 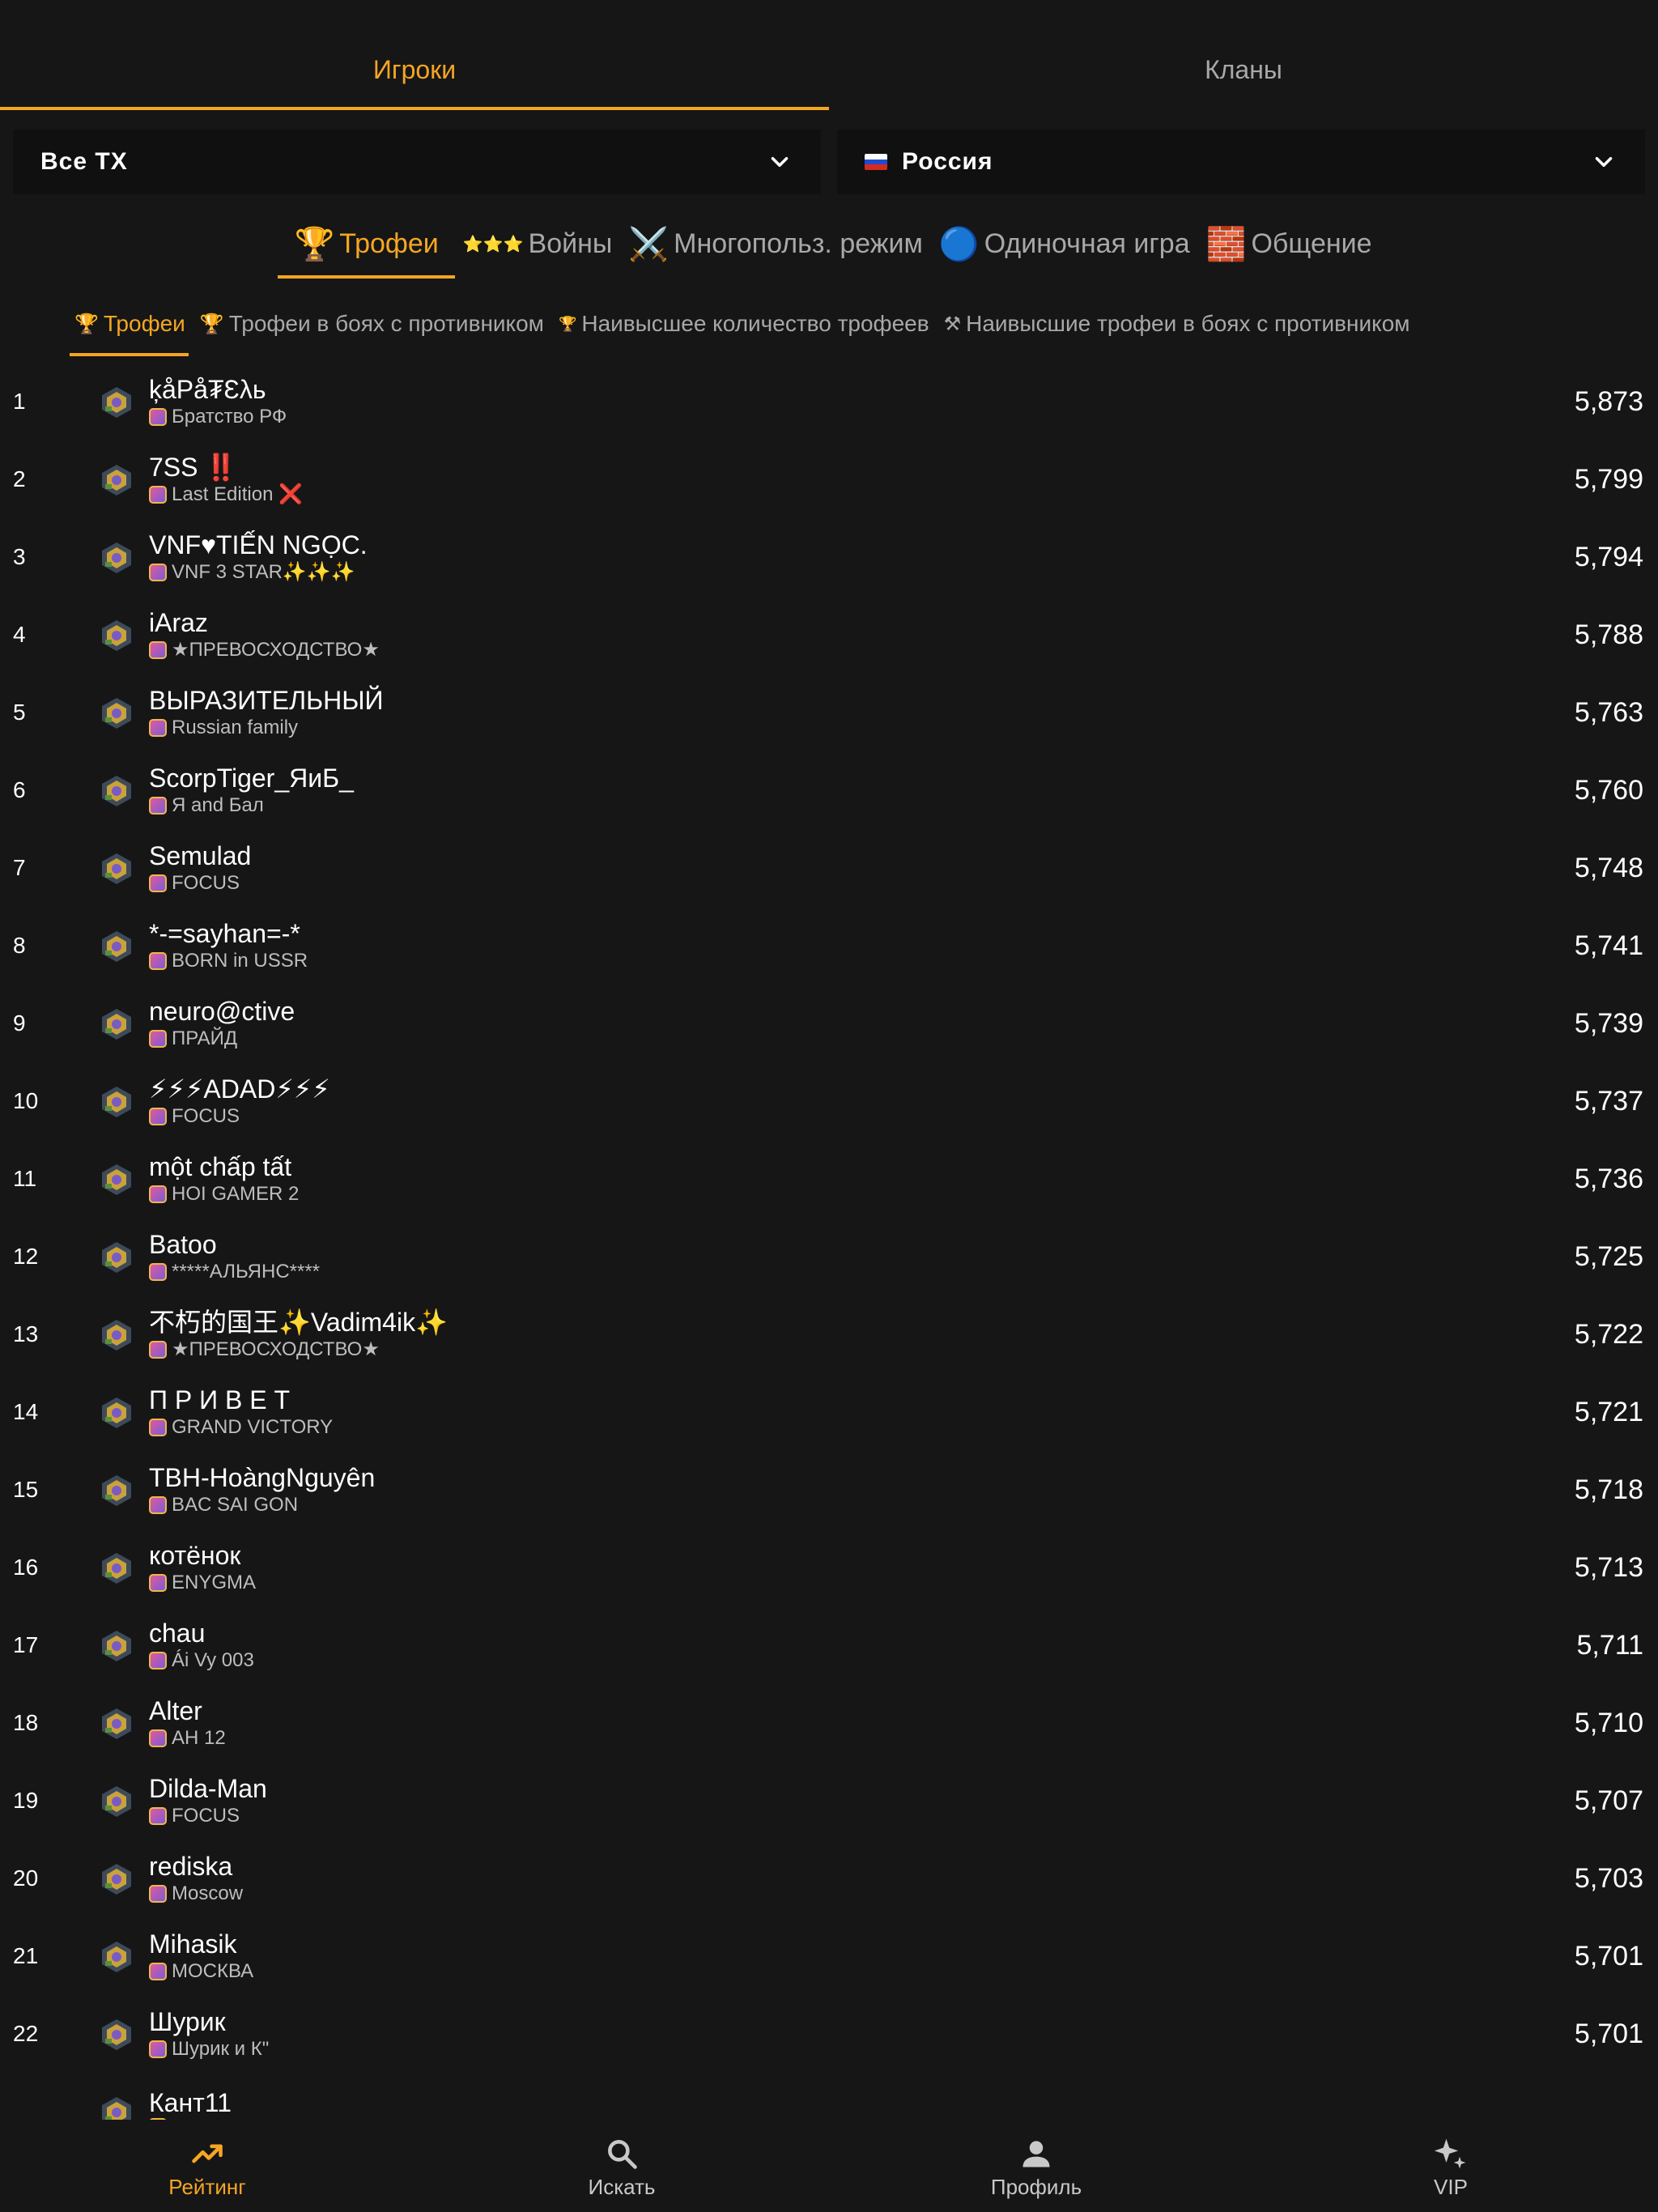 I want to click on player-row: 6 ScorpTiger_ЯиБ_ Я and Бал 5,760, so click(x=829, y=790).